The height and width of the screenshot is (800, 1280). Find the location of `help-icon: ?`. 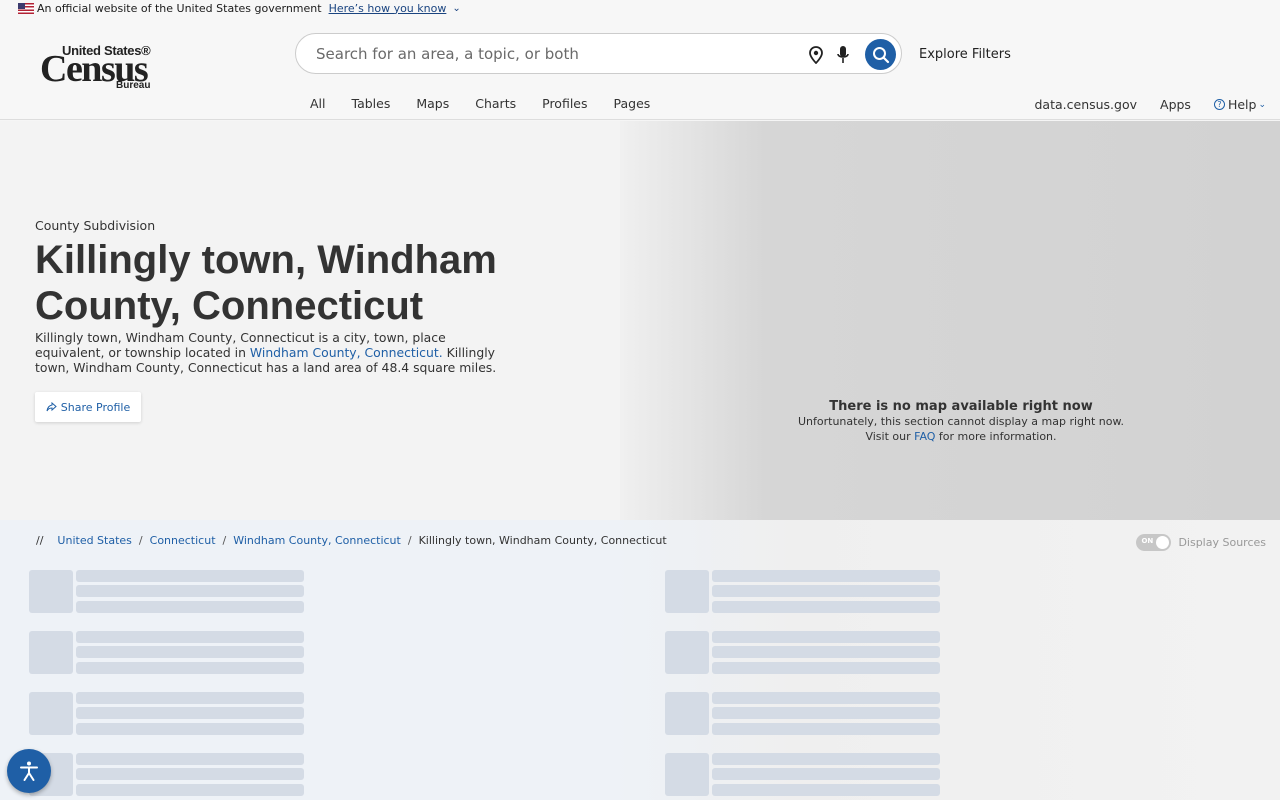

help-icon: ? is located at coordinates (1219, 104).